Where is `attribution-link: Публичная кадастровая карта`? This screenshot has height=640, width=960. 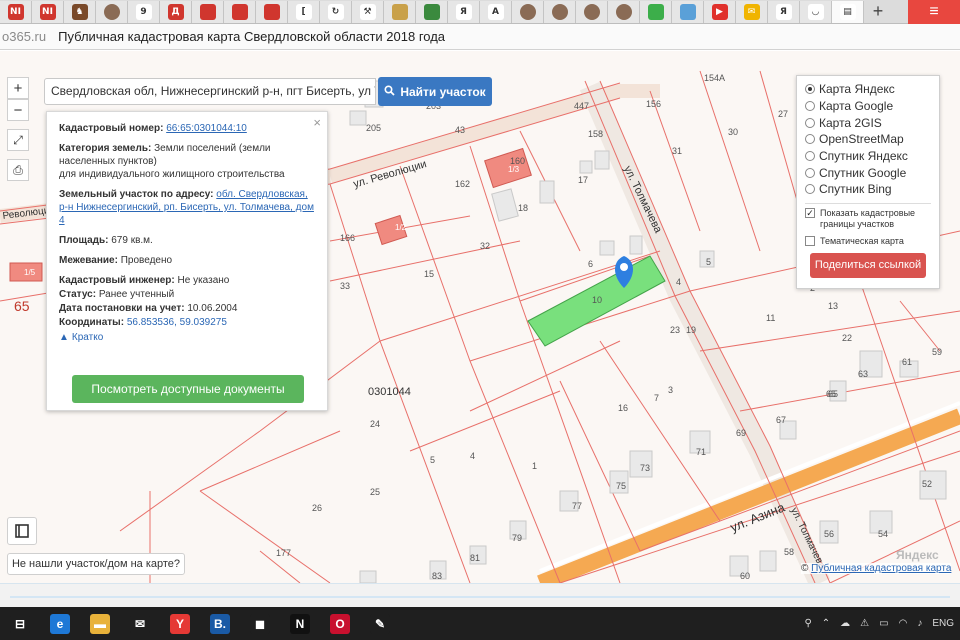
attribution-link: Публичная кадастровая карта is located at coordinates (881, 568).